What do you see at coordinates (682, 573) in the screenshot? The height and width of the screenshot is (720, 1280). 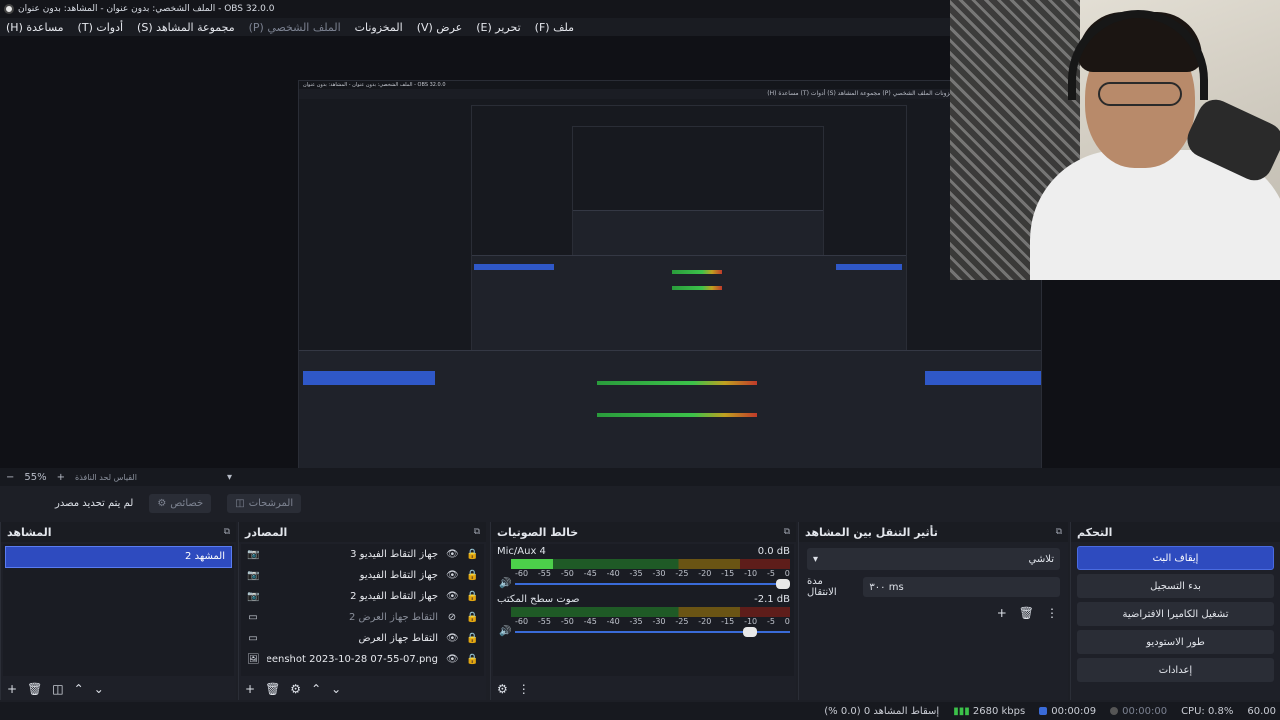 I see `tick-label: -25` at bounding box center [682, 573].